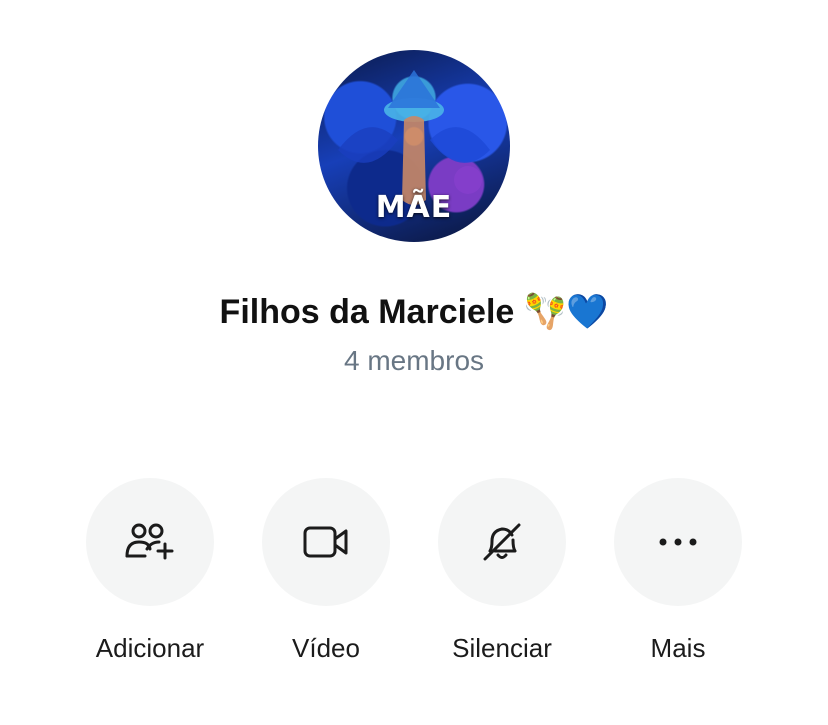 This screenshot has height=725, width=828. I want to click on more-button-label: Mais, so click(678, 648).